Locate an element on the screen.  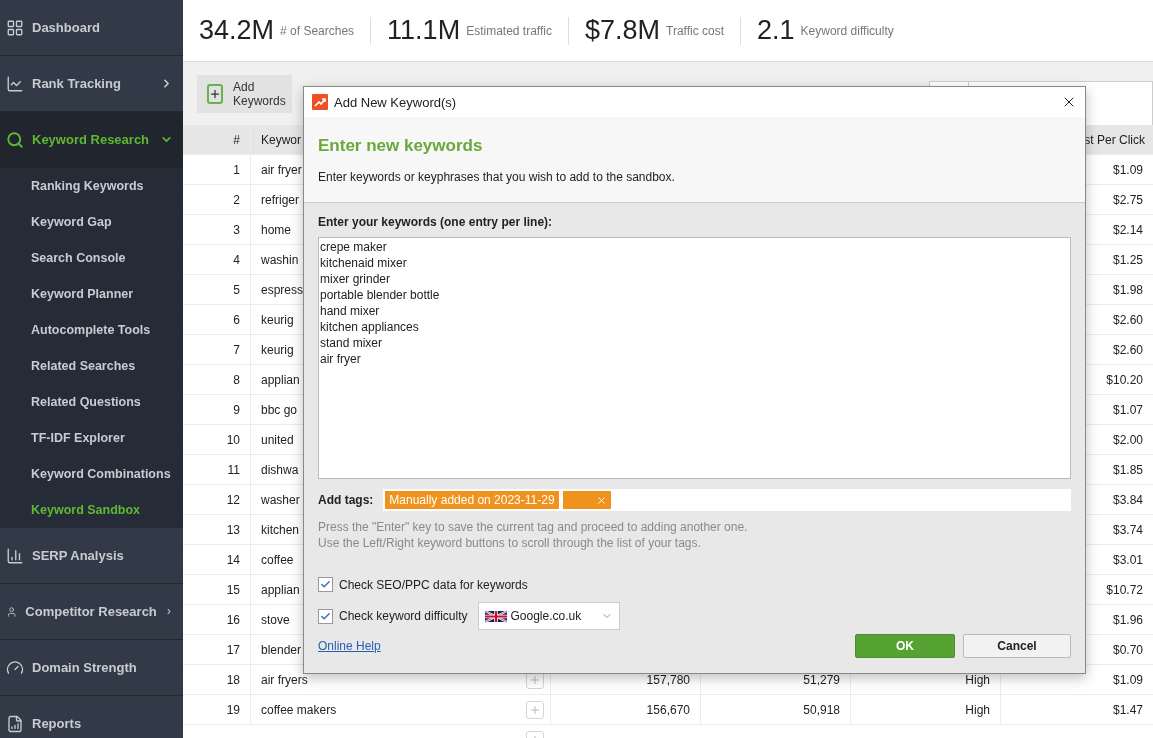
remove-icon is located at coordinates (601, 500).